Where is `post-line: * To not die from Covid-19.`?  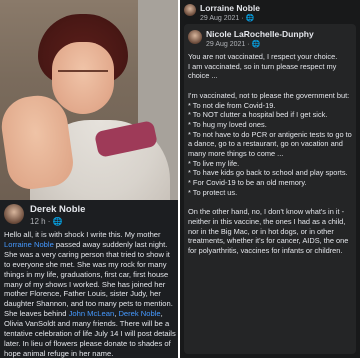
post-line: * To not die from Covid-19. is located at coordinates (232, 105).